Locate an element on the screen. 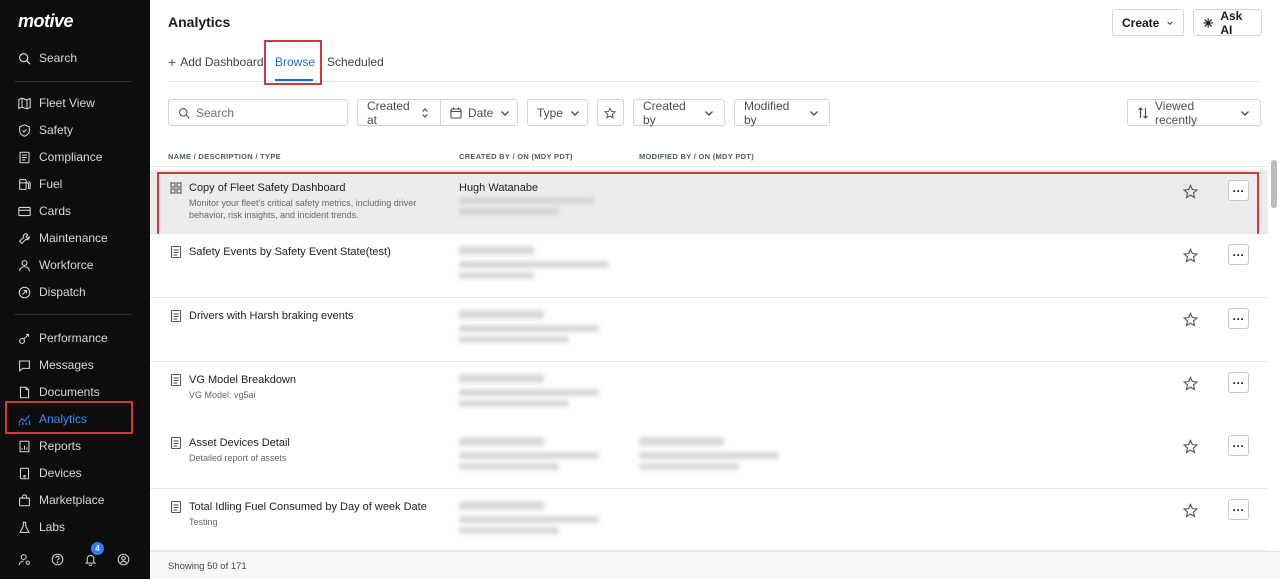  table-footer: Showing 50 of 171 is located at coordinates (715, 565).